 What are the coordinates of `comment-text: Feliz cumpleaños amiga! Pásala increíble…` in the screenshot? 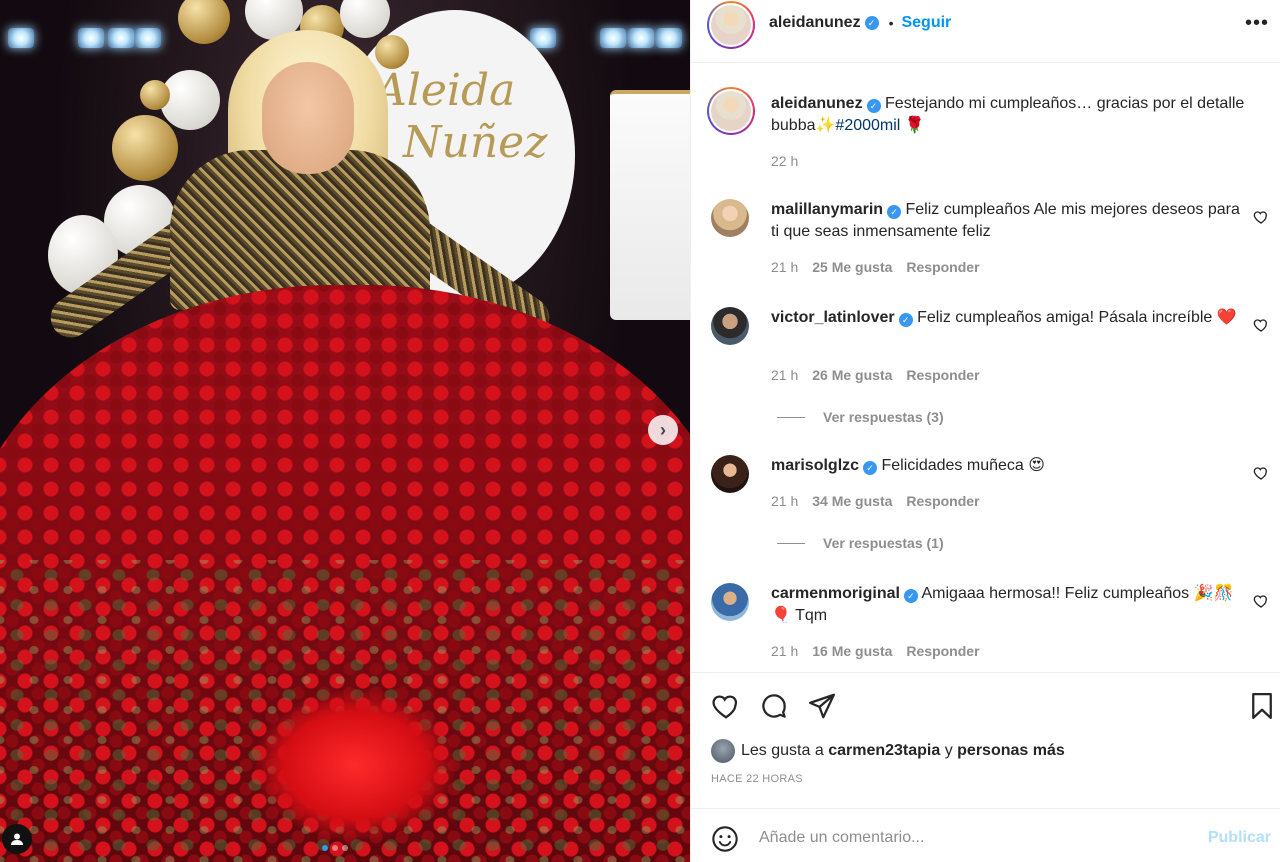 It's located at (1077, 317).